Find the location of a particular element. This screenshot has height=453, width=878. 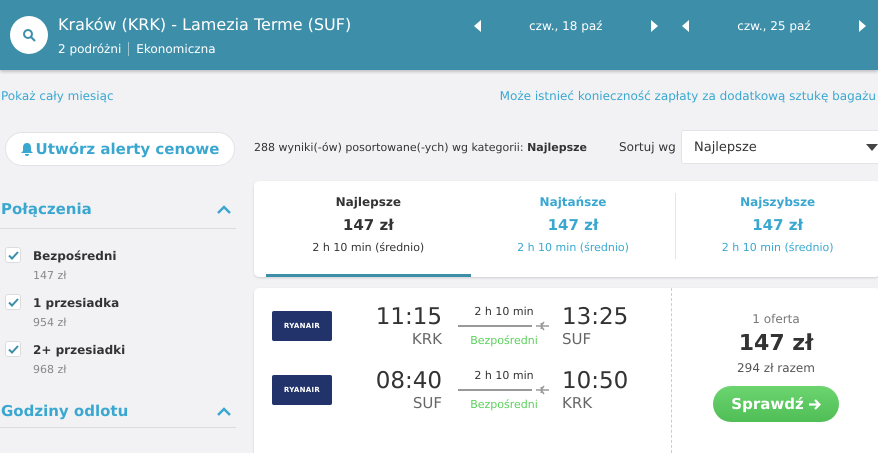

arrival-airport: KRK is located at coordinates (577, 403).